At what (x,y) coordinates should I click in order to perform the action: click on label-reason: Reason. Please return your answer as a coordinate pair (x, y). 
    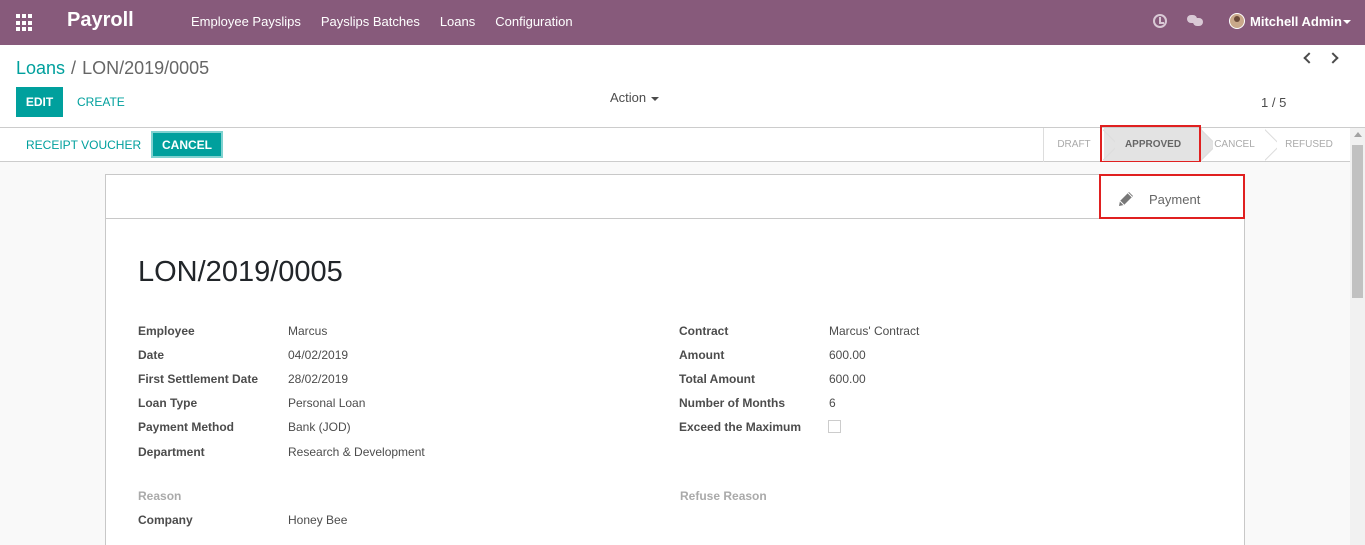
    Looking at the image, I should click on (160, 496).